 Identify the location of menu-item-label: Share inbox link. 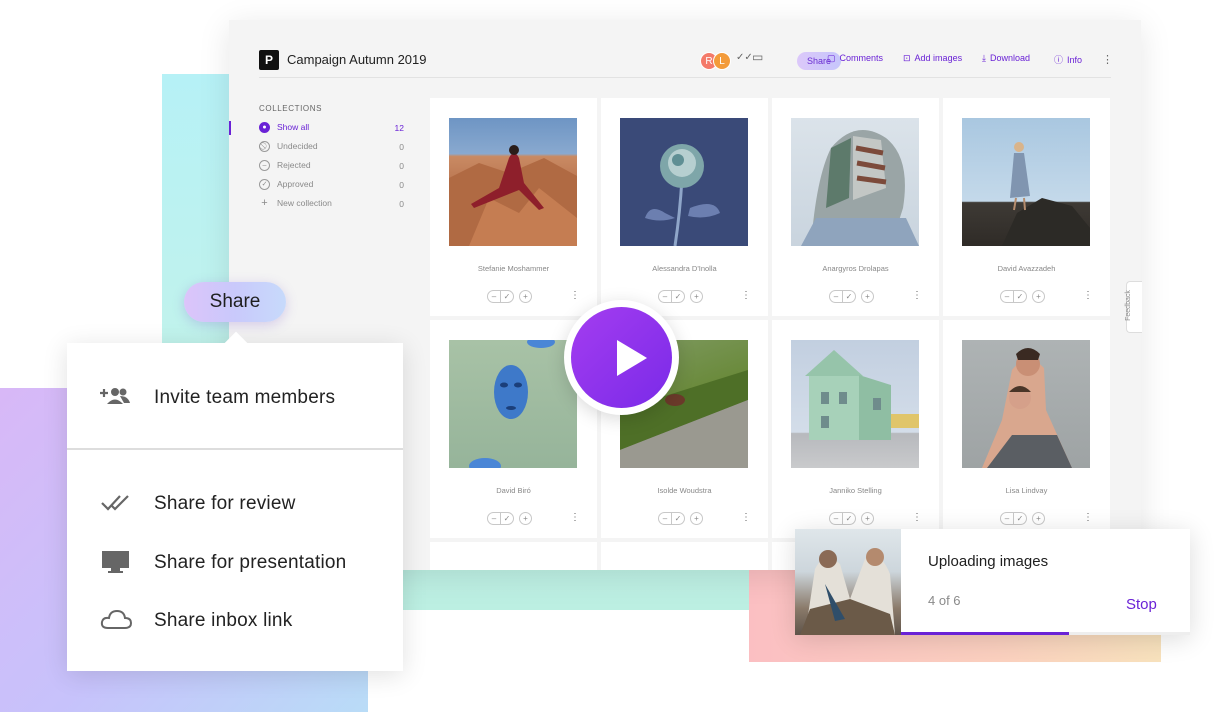
(223, 620).